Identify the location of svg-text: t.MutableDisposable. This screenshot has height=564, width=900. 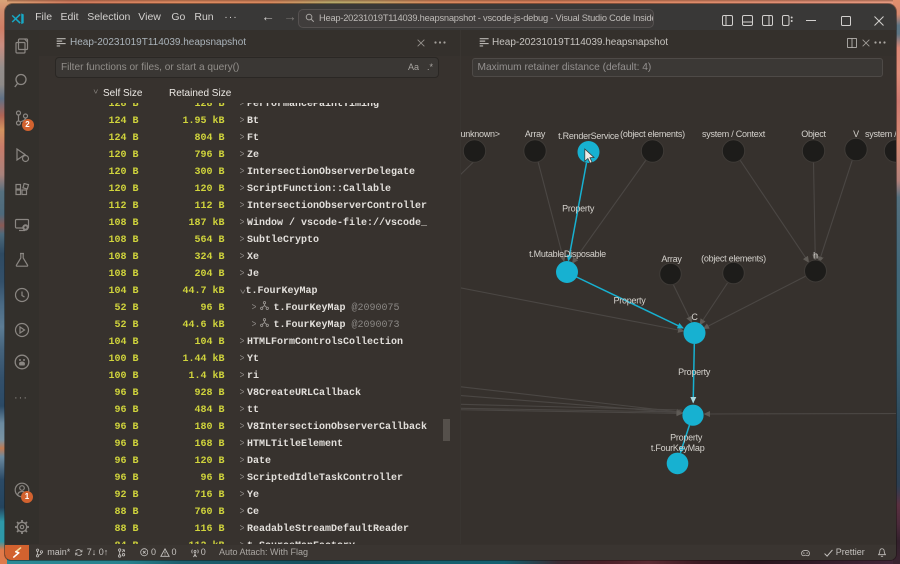
(567, 254).